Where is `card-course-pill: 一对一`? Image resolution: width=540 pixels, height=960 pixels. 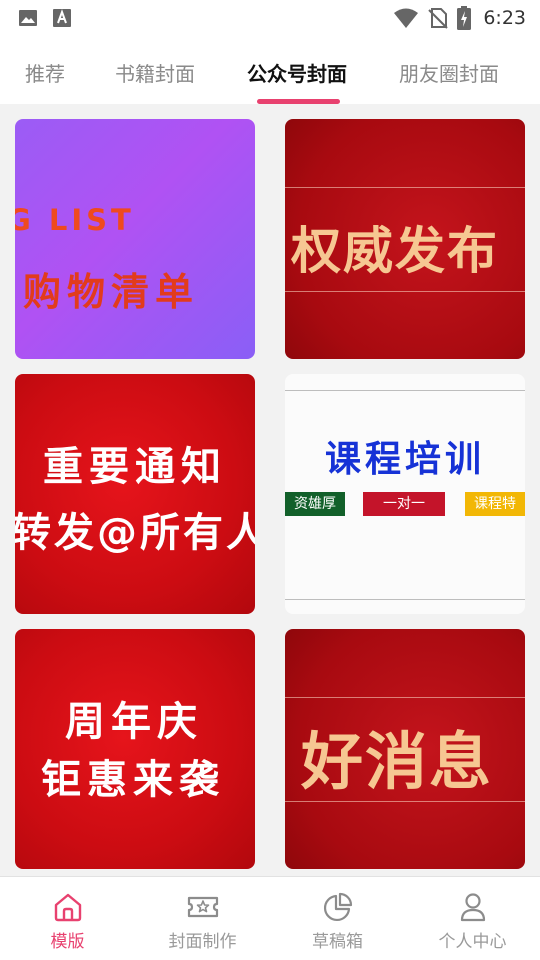
card-course-pill: 一对一 is located at coordinates (404, 504).